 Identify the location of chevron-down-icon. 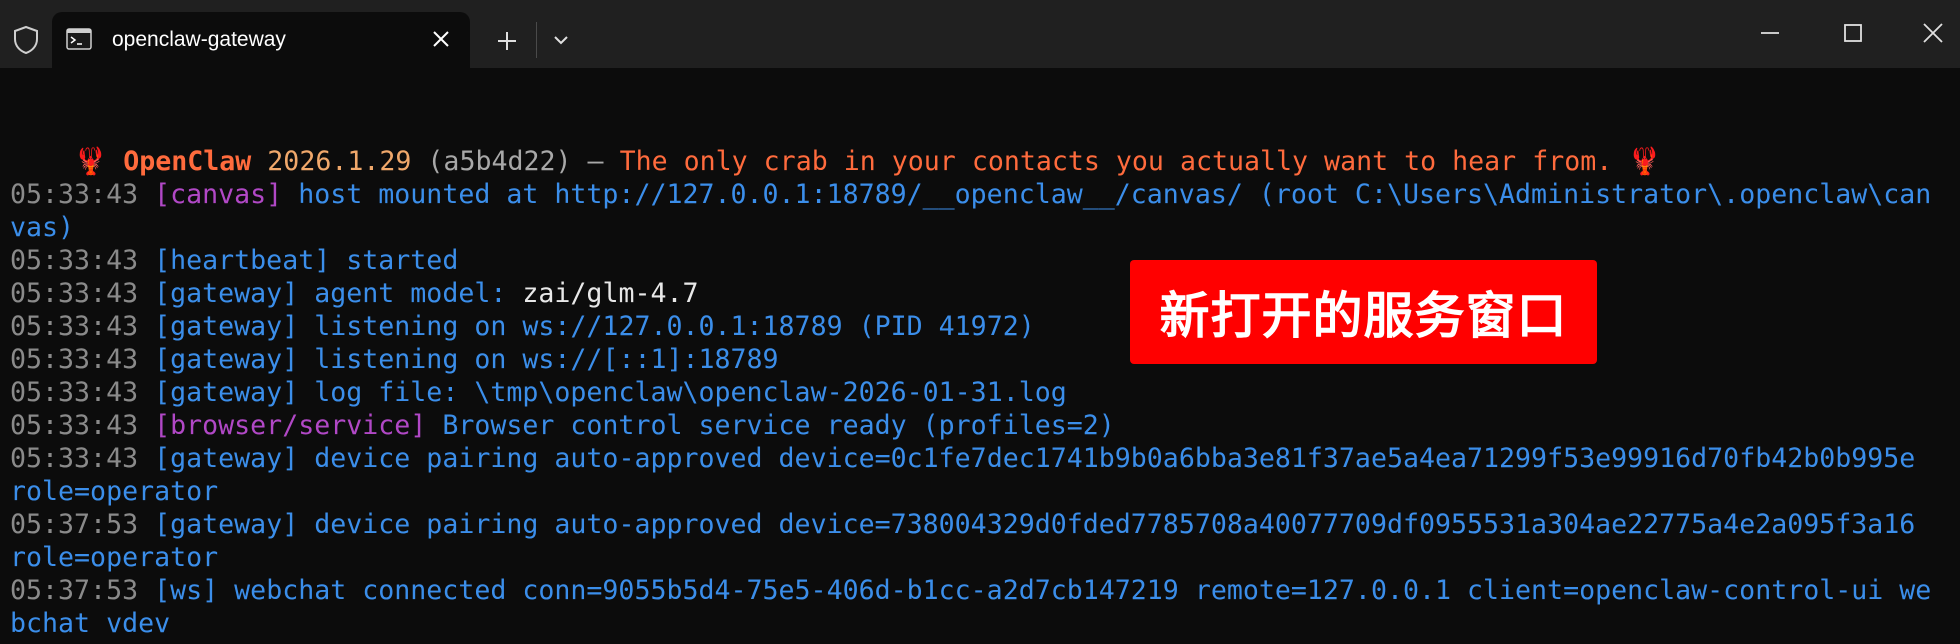
(561, 40).